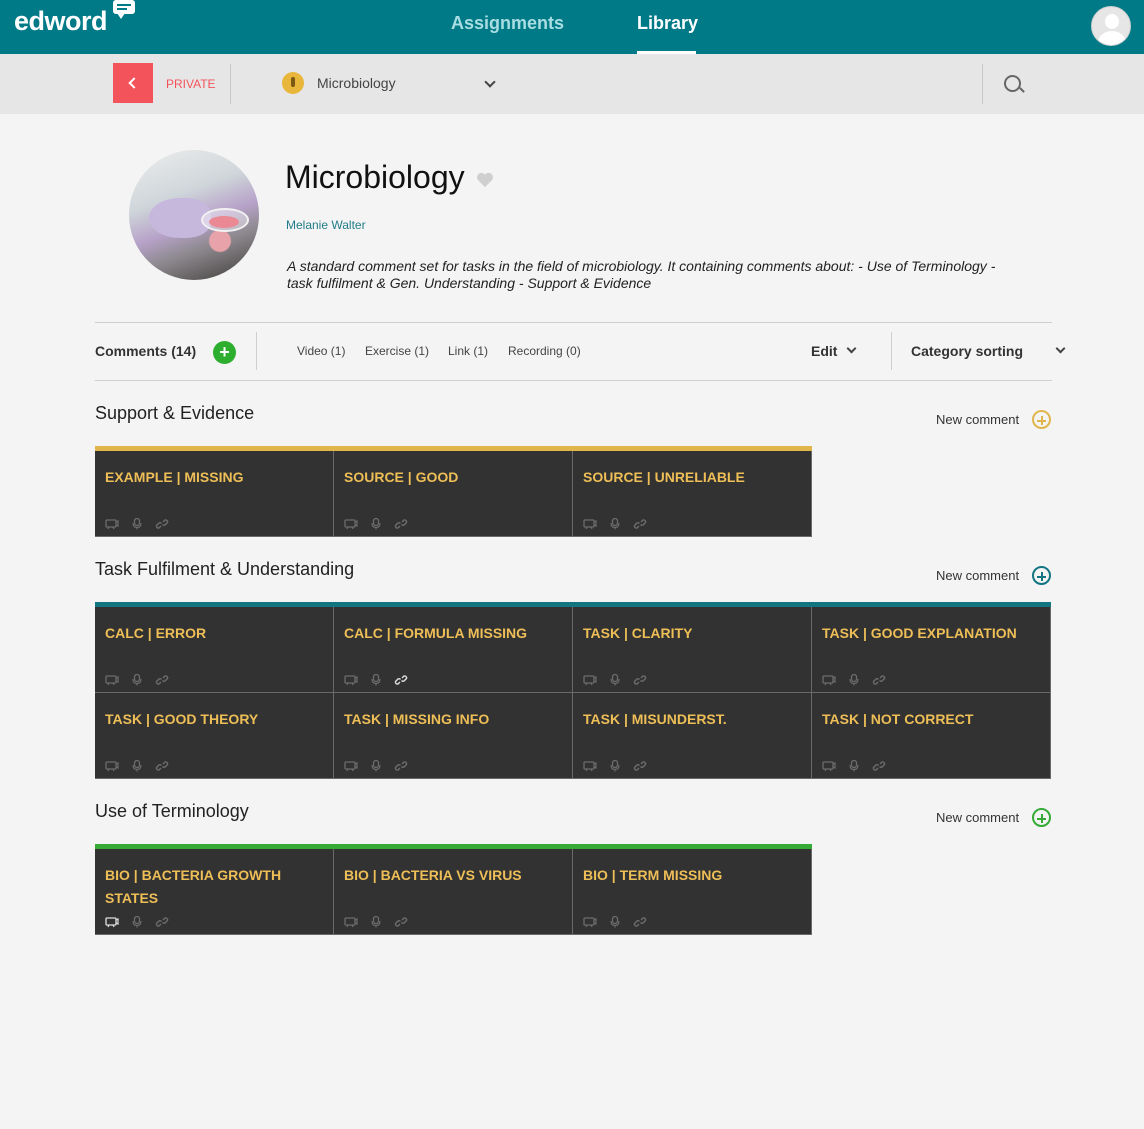 This screenshot has height=1129, width=1144. I want to click on comment-card: EXAMPLE | MISSING, so click(214, 494).